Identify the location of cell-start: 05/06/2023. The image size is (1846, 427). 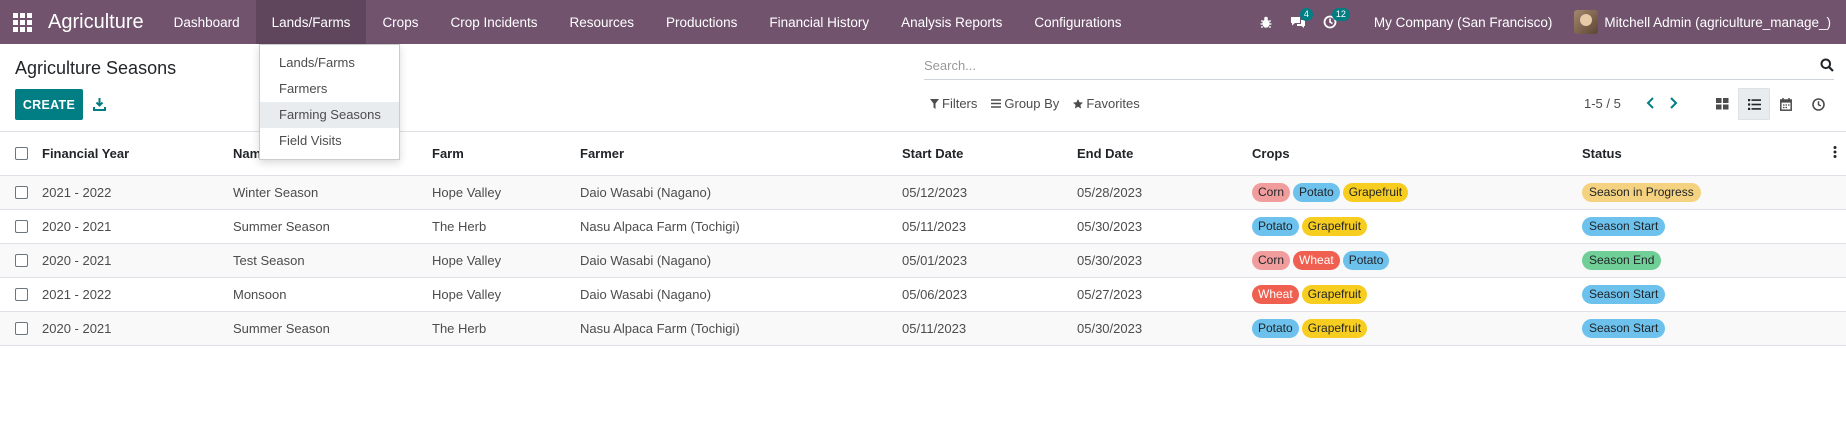
(935, 294).